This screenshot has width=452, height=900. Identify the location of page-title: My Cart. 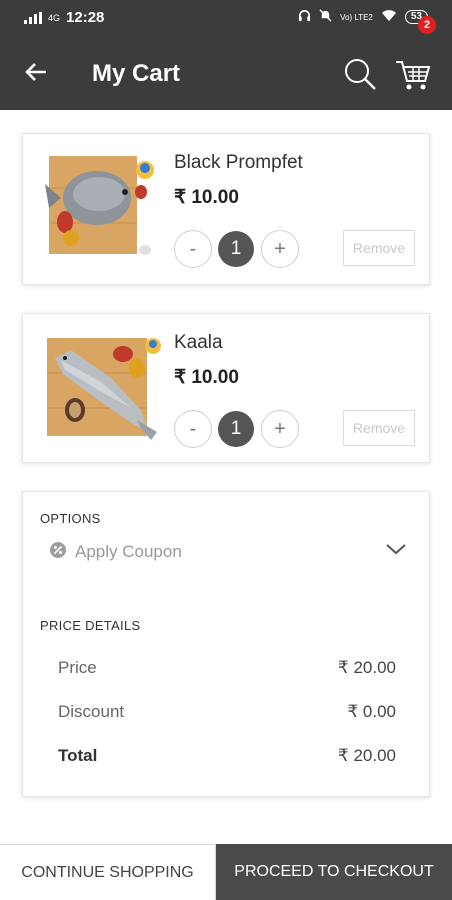
(136, 73).